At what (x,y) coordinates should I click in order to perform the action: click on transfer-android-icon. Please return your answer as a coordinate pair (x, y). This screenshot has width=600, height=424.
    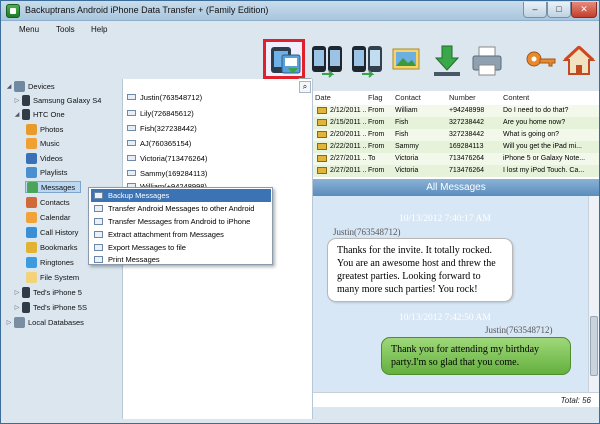
    Looking at the image, I should click on (327, 62).